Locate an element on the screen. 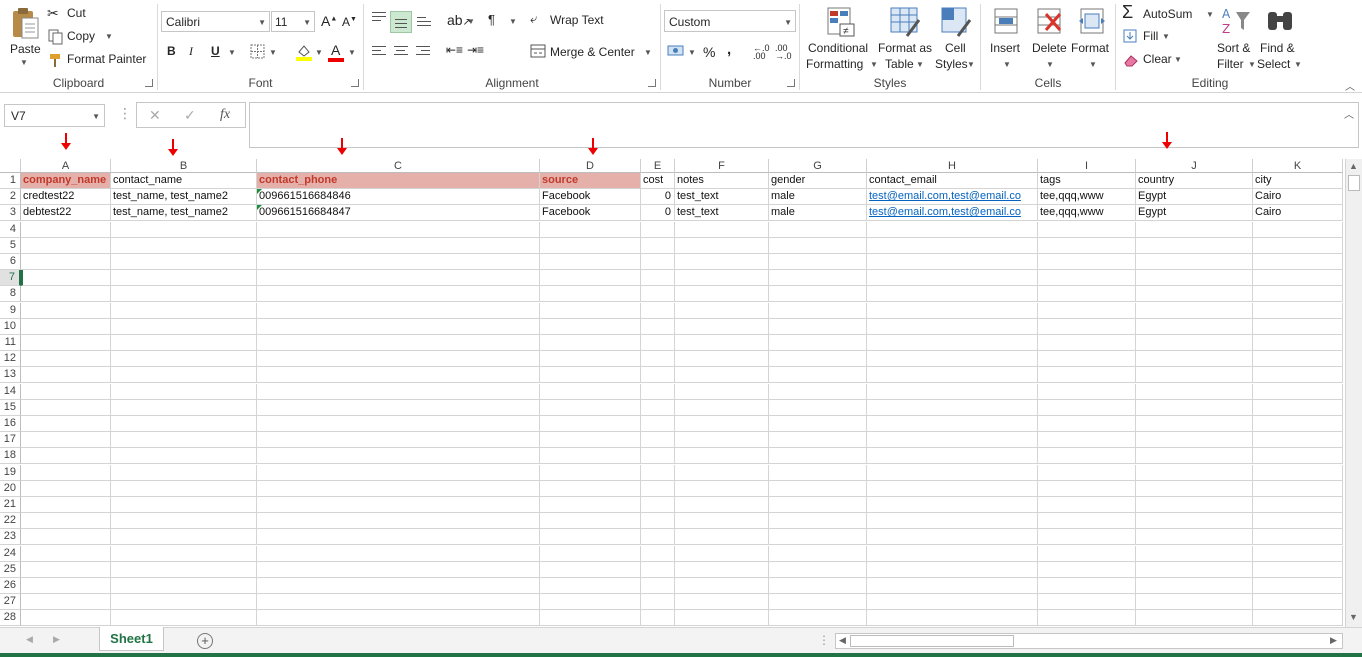 This screenshot has width=1362, height=657. expand-formula-icon: ︿ is located at coordinates (1349, 113).